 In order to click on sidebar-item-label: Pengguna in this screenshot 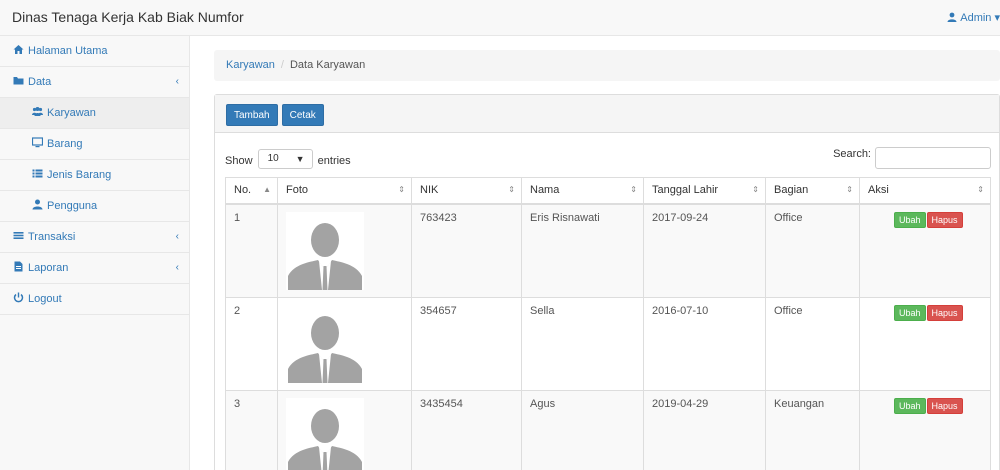, I will do `click(72, 206)`.